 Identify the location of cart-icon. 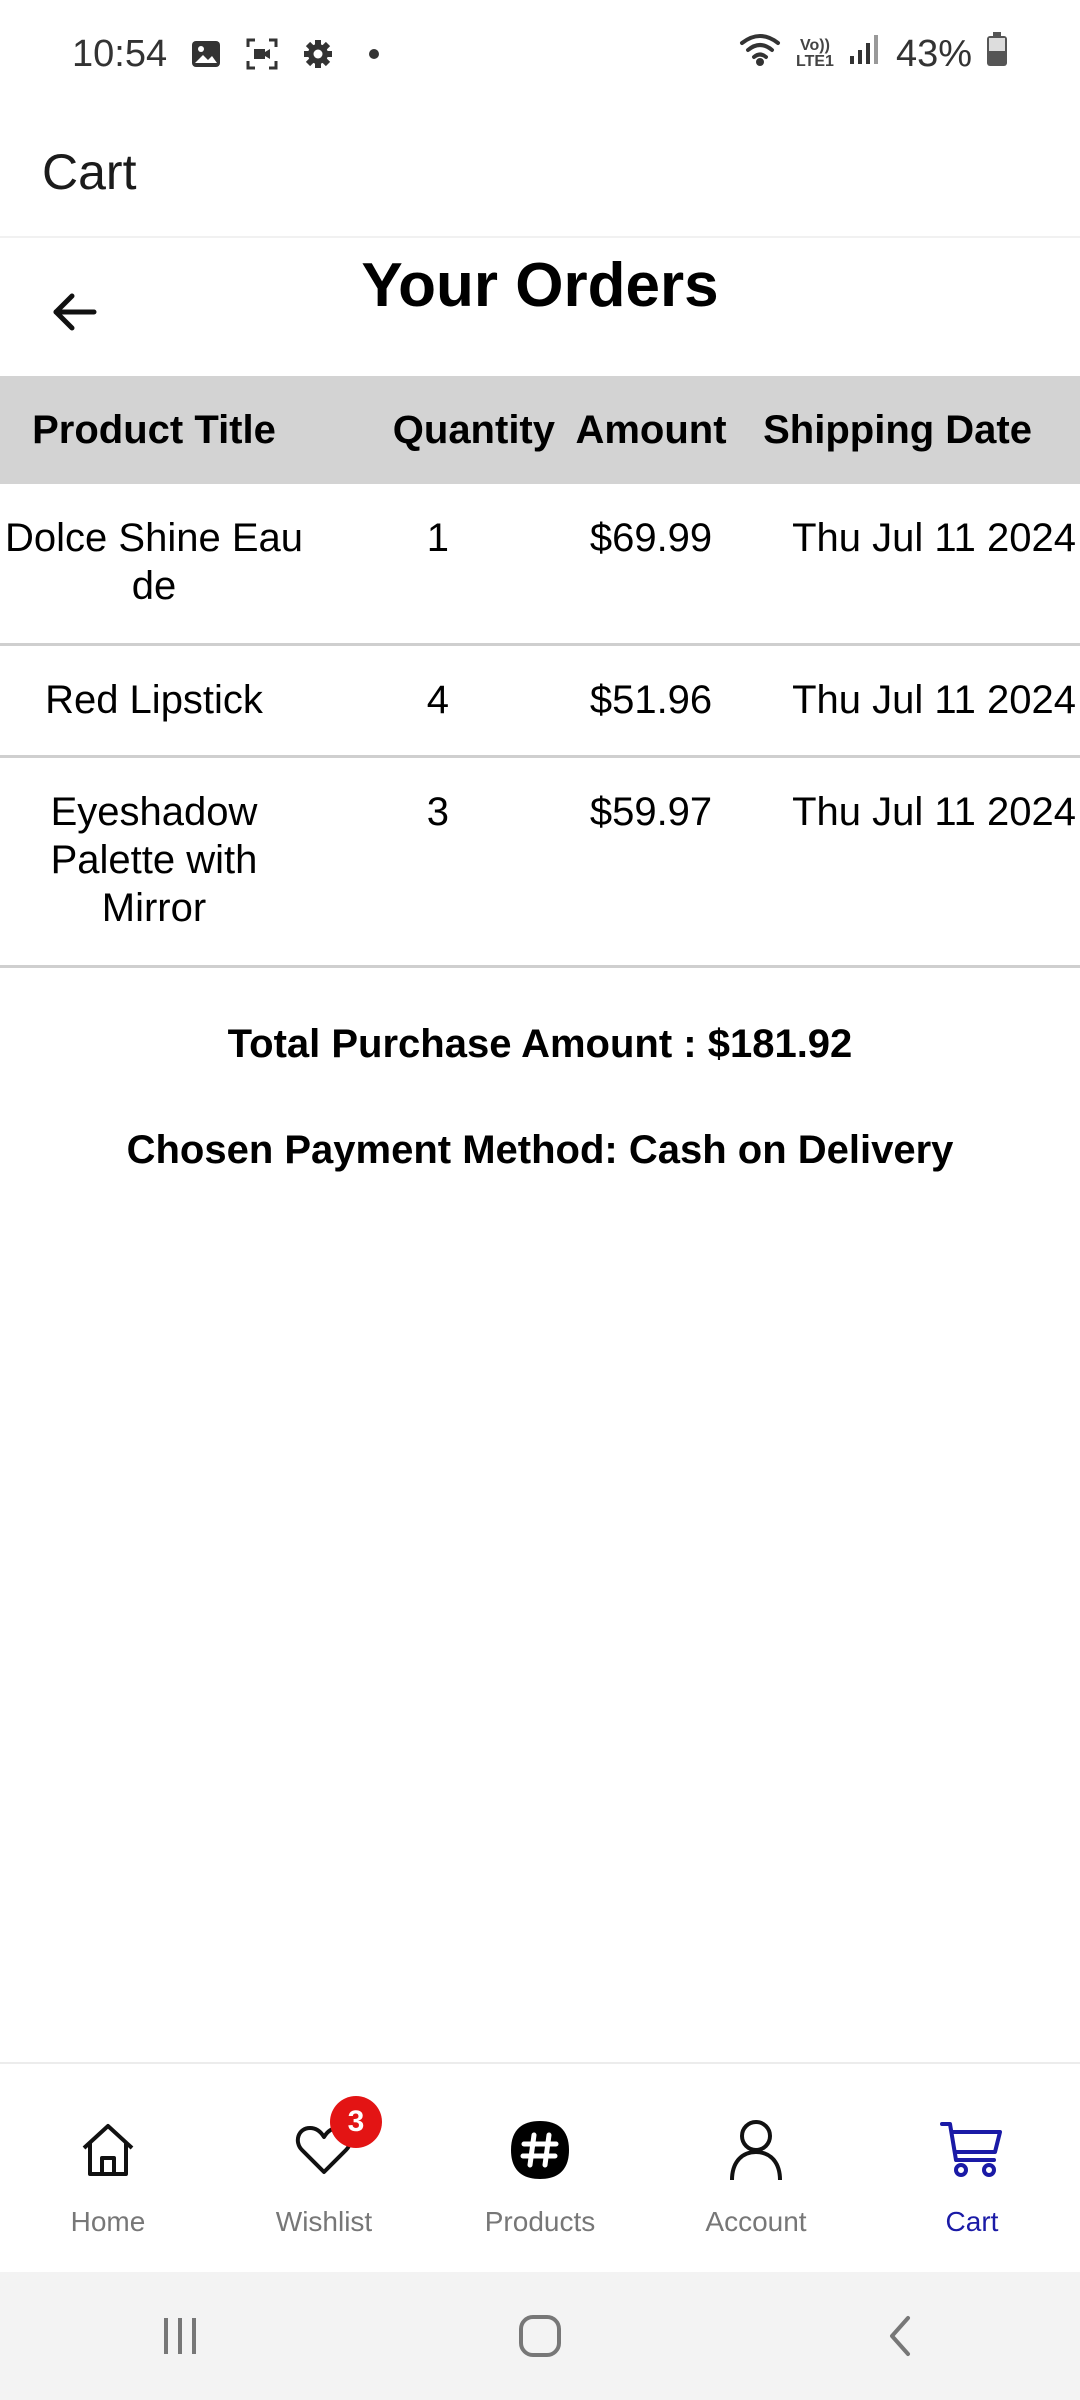
(972, 2150).